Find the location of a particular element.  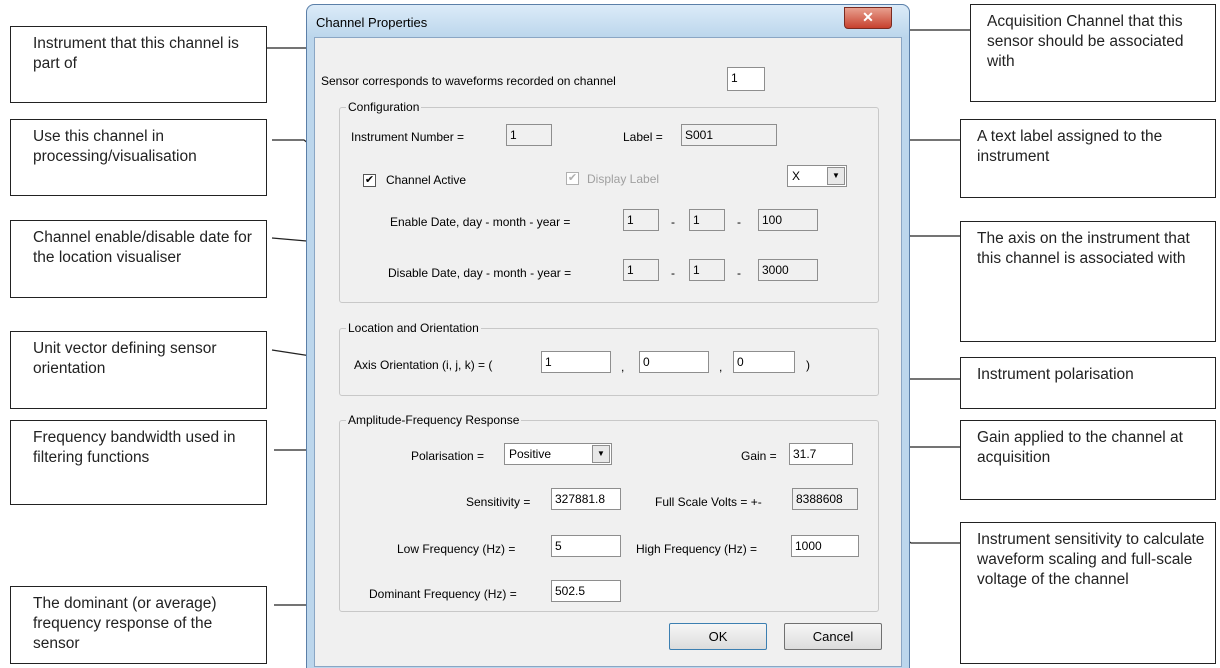

ok-button: OK is located at coordinates (718, 636).